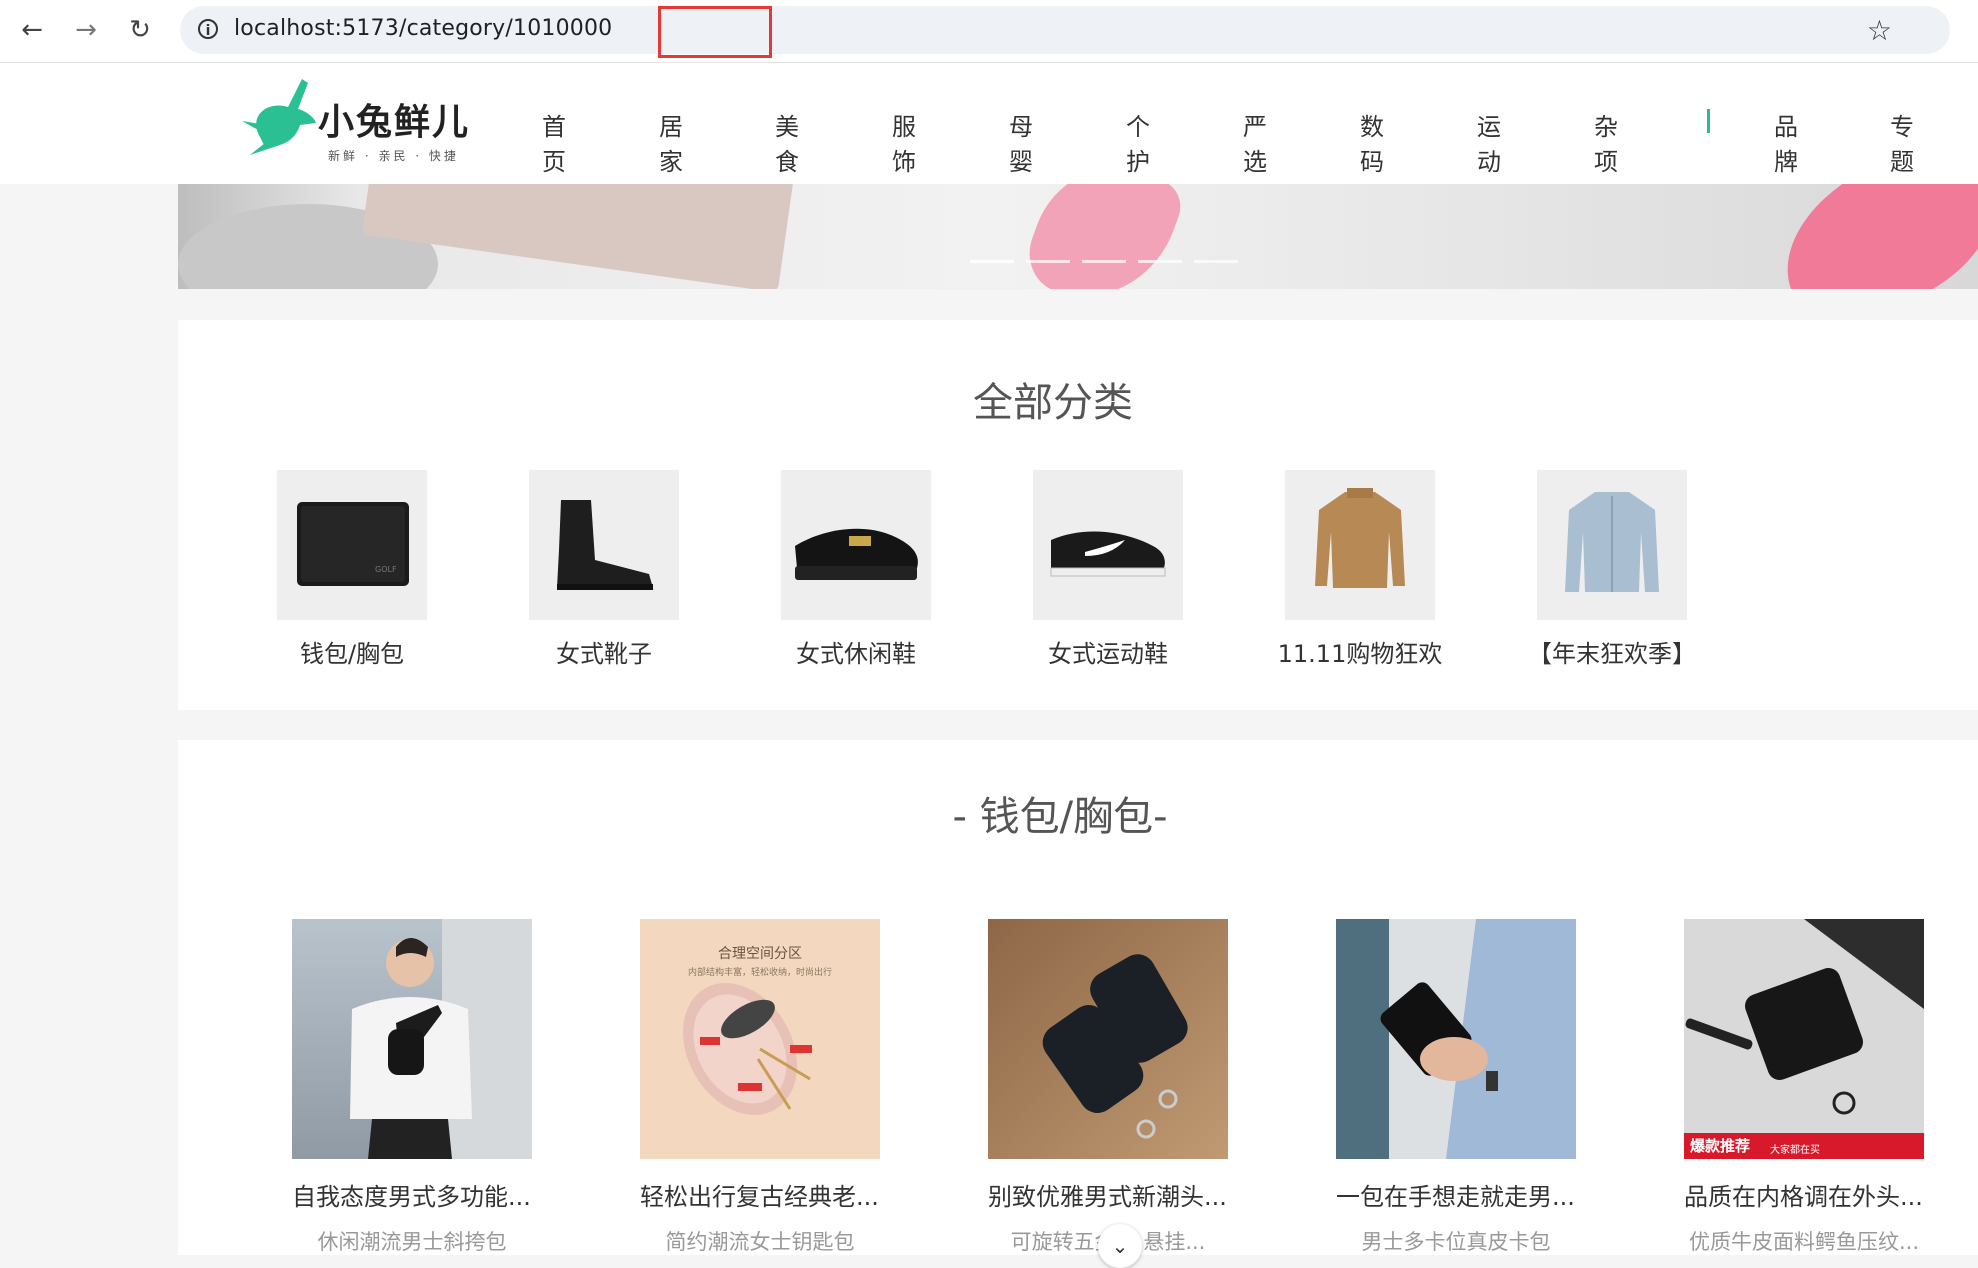 The width and height of the screenshot is (1978, 1268). Describe the element at coordinates (856, 545) in the screenshot. I see `loafer-icon` at that location.